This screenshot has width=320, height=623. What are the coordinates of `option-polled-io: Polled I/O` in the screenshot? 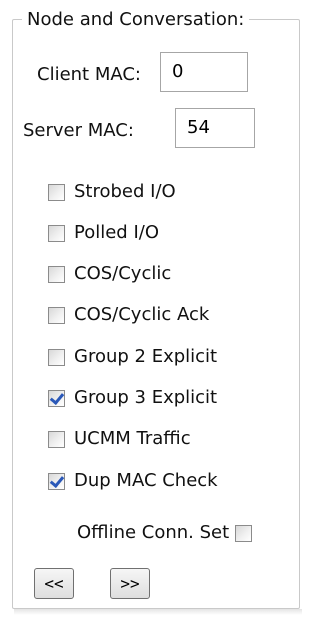 It's located at (103, 233).